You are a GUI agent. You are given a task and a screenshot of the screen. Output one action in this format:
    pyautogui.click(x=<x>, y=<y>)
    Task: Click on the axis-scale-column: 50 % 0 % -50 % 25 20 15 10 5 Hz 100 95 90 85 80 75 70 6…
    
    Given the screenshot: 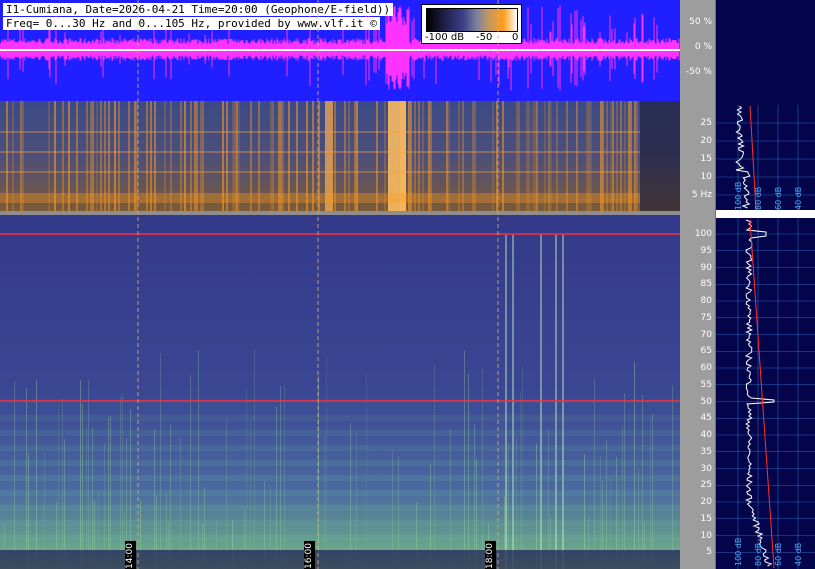 What is the action you would take?
    pyautogui.click(x=697, y=284)
    